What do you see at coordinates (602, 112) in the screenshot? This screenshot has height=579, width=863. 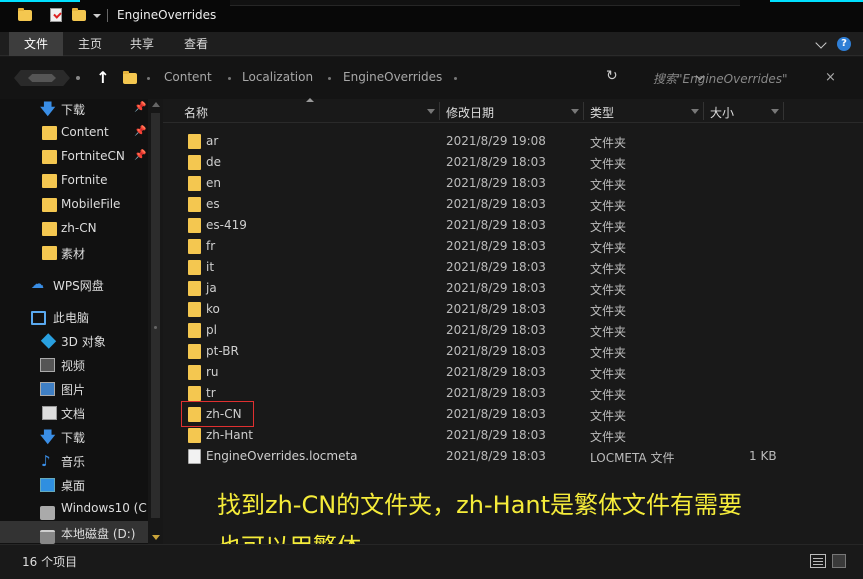 I see `column-type: 类型` at bounding box center [602, 112].